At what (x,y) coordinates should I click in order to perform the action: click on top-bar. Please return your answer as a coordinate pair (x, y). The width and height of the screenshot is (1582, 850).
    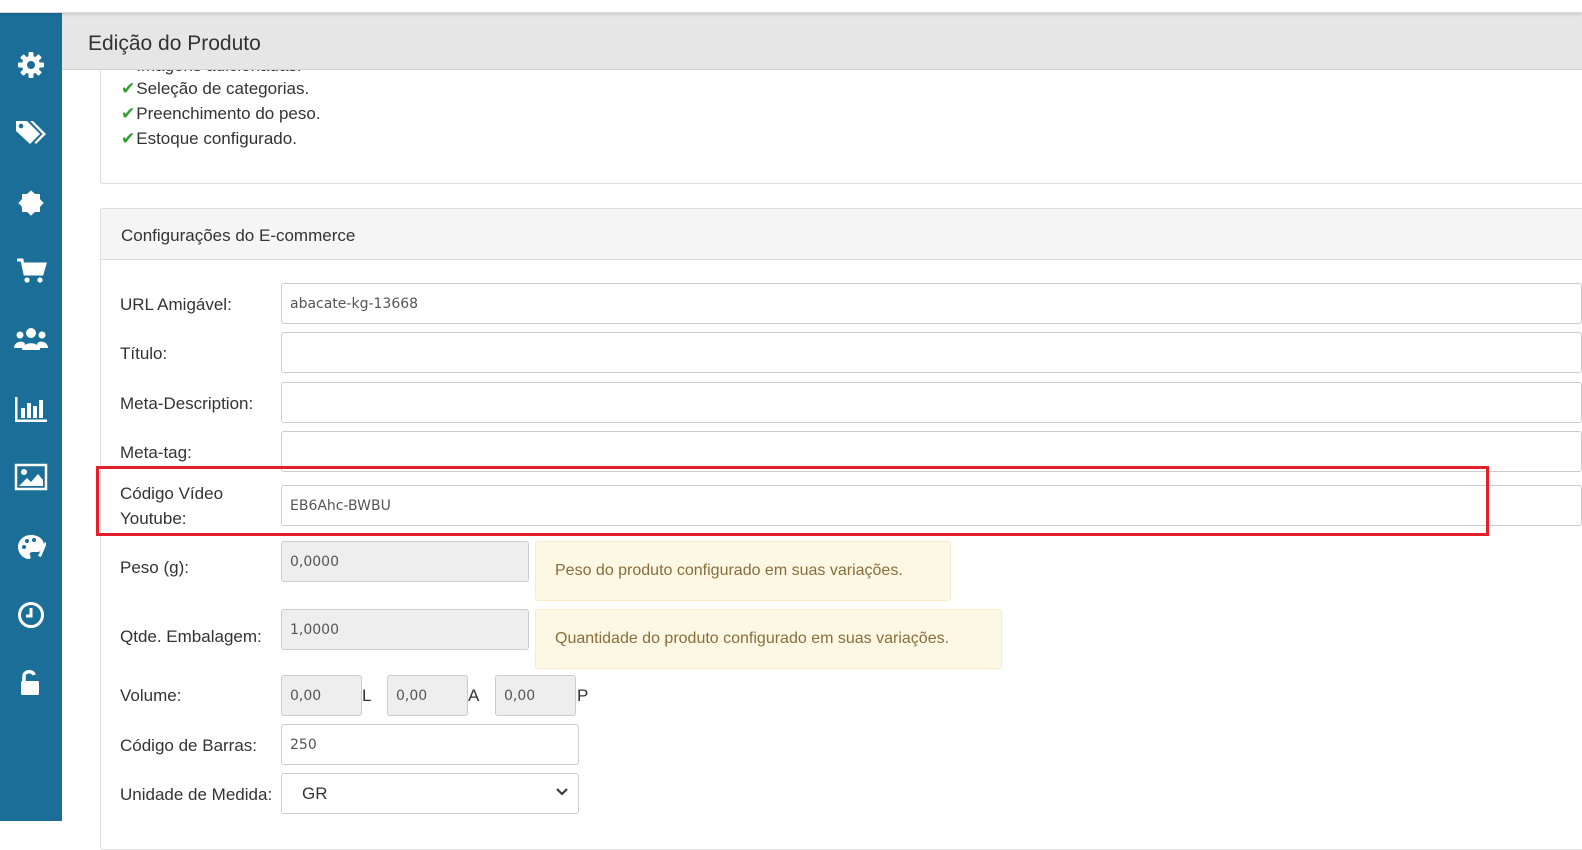
    Looking at the image, I should click on (791, 6).